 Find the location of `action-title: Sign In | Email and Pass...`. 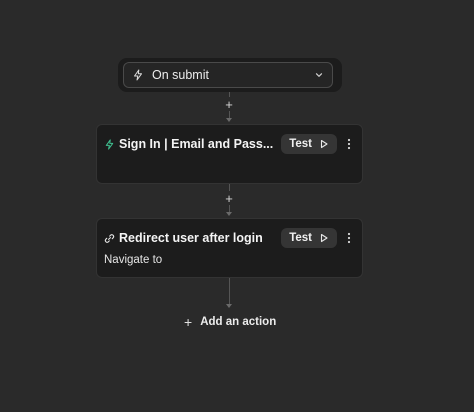

action-title: Sign In | Email and Pass... is located at coordinates (196, 144).